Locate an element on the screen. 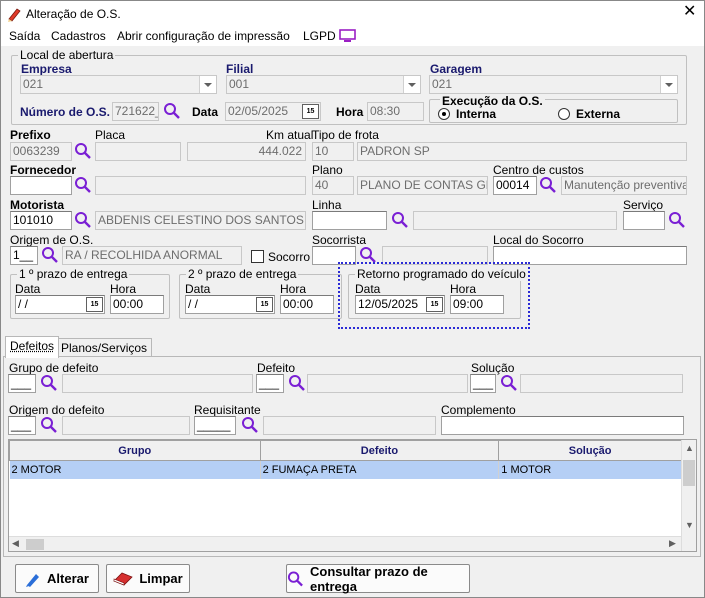  garagem-combo: 021 is located at coordinates (553, 84).